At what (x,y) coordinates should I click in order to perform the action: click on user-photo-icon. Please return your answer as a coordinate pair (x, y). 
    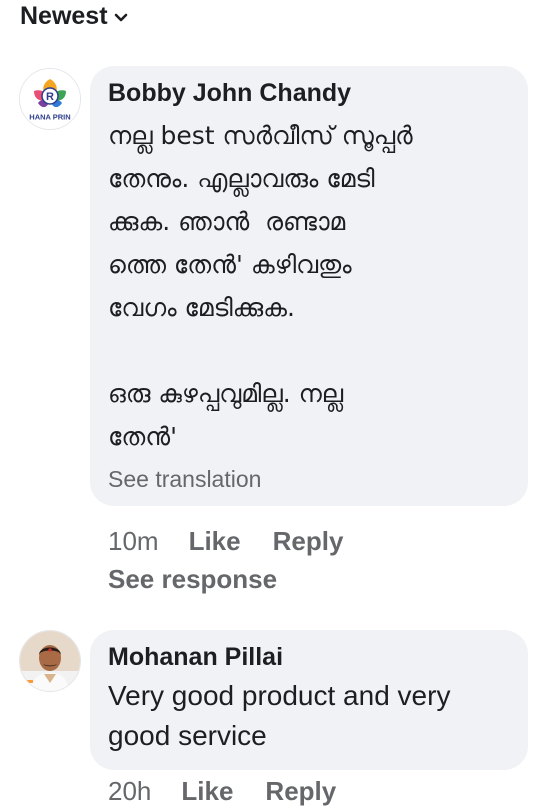
    Looking at the image, I should click on (50, 661).